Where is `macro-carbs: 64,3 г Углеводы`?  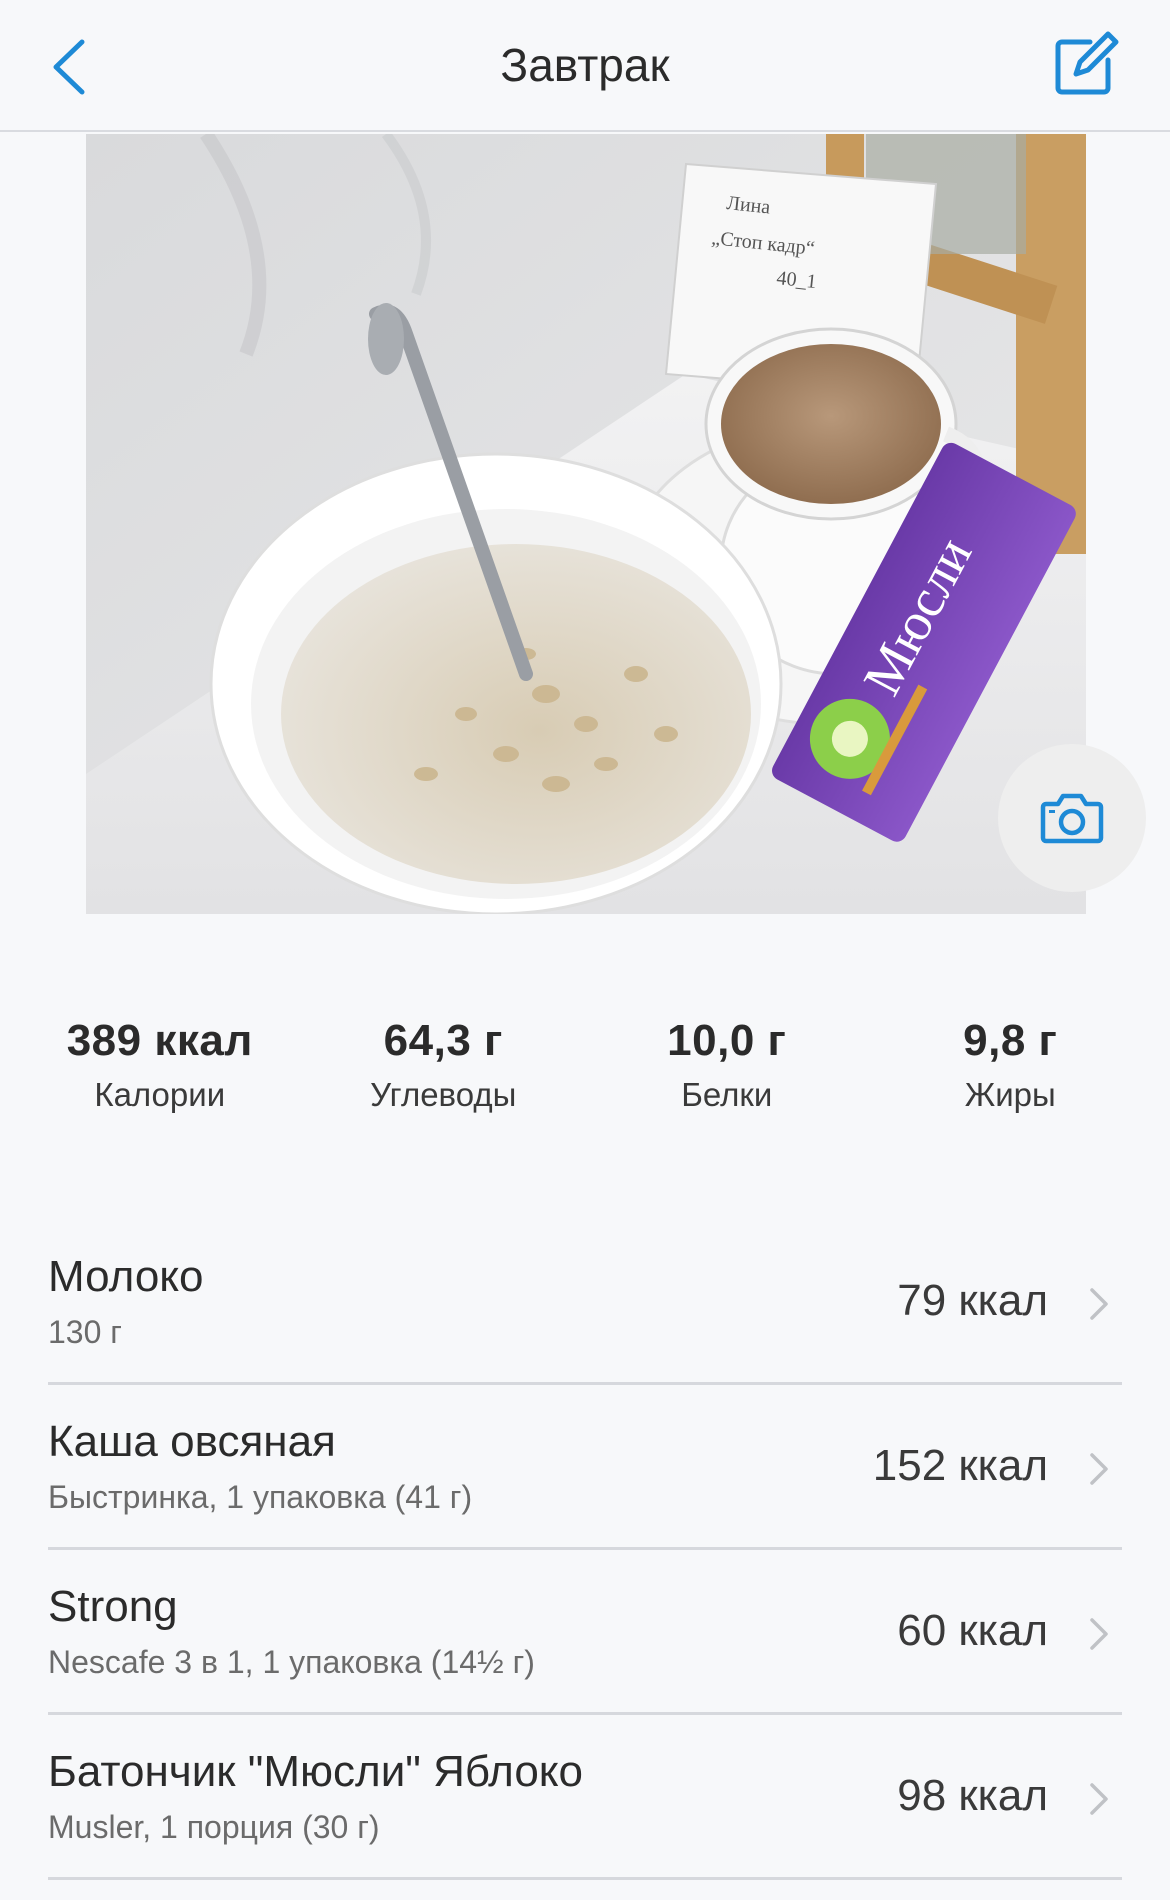 macro-carbs: 64,3 г Углеводы is located at coordinates (444, 1071).